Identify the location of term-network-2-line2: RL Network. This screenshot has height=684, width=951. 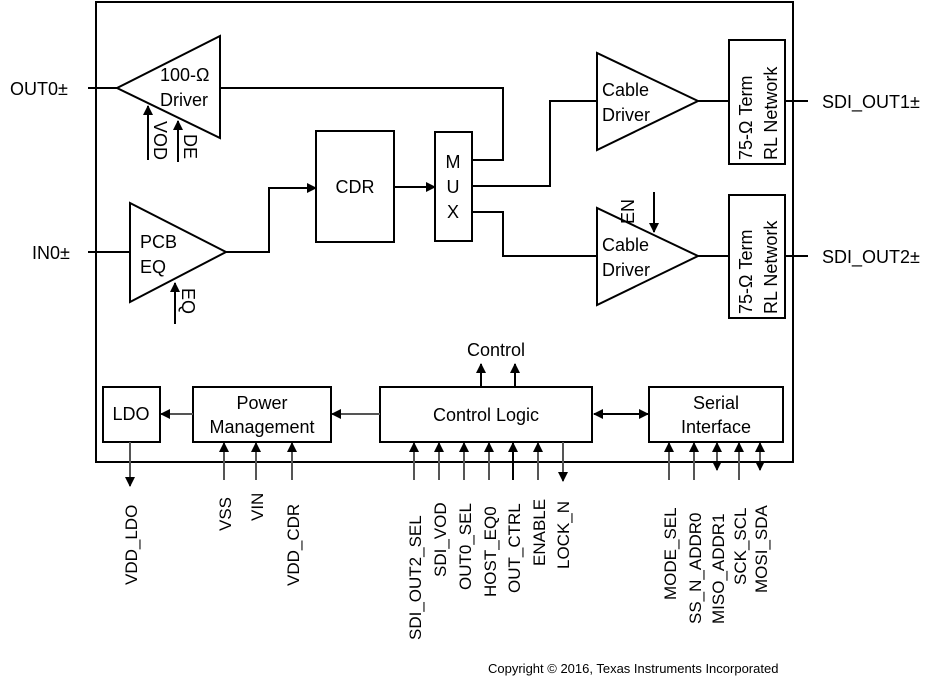
(771, 267).